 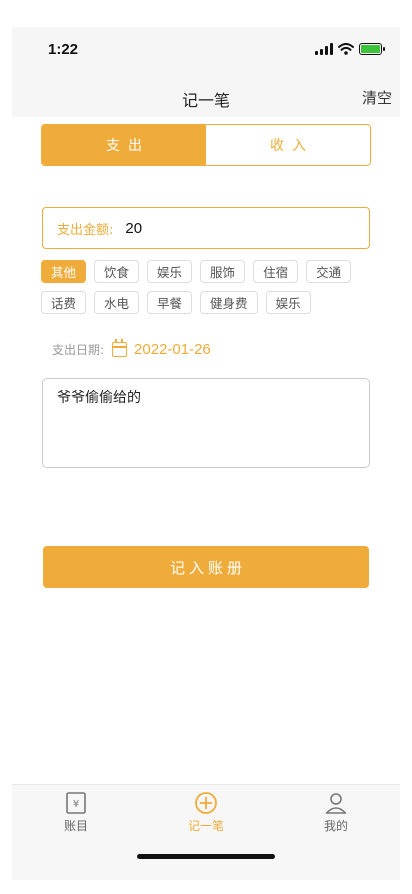 I want to click on tab-bar: ¥ 账目 记一笔 我的, so click(x=206, y=832).